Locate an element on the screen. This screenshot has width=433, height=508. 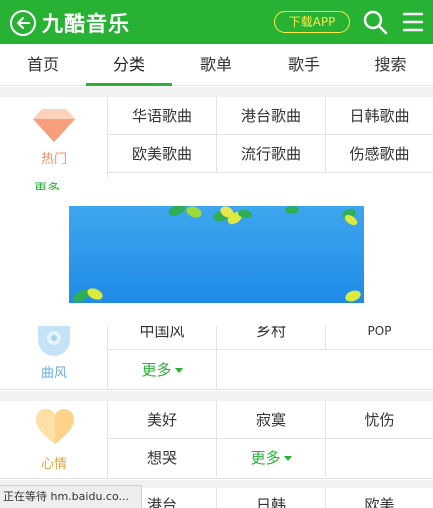
tab-playlist: 歌单 is located at coordinates (216, 65).